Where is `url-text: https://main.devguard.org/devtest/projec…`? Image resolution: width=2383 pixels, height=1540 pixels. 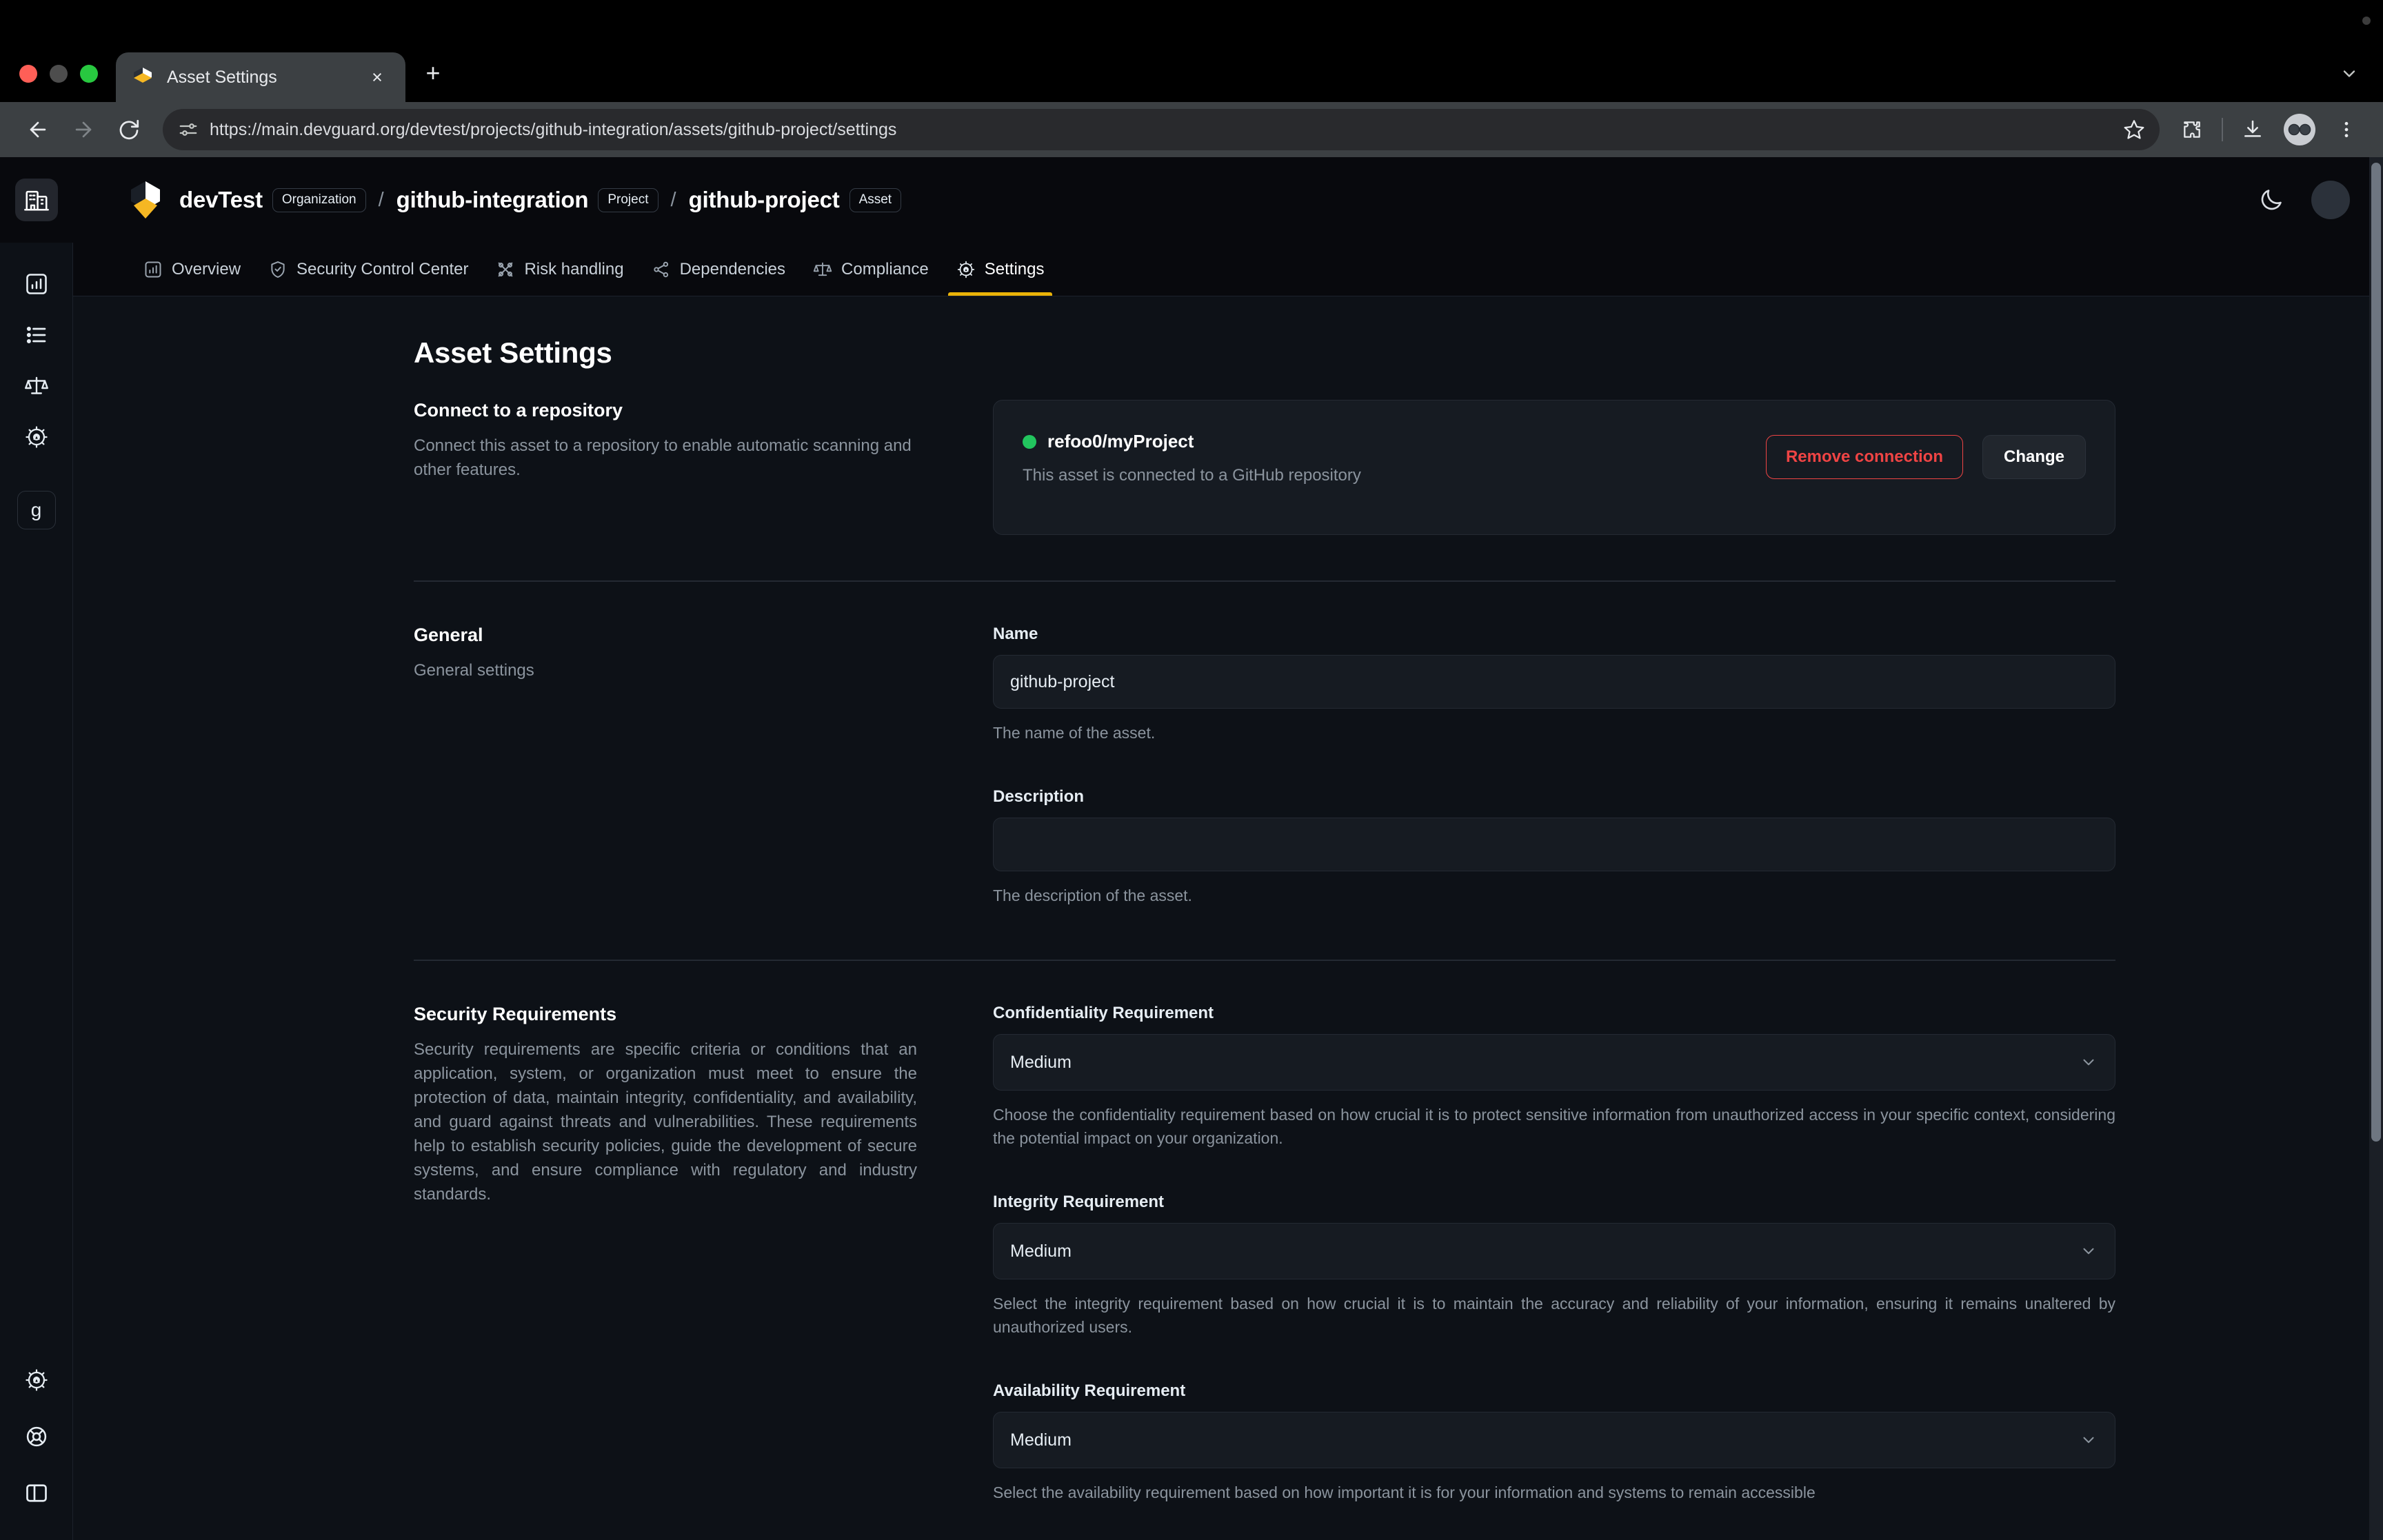
url-text: https://main.devguard.org/devtest/projec… is located at coordinates (553, 129).